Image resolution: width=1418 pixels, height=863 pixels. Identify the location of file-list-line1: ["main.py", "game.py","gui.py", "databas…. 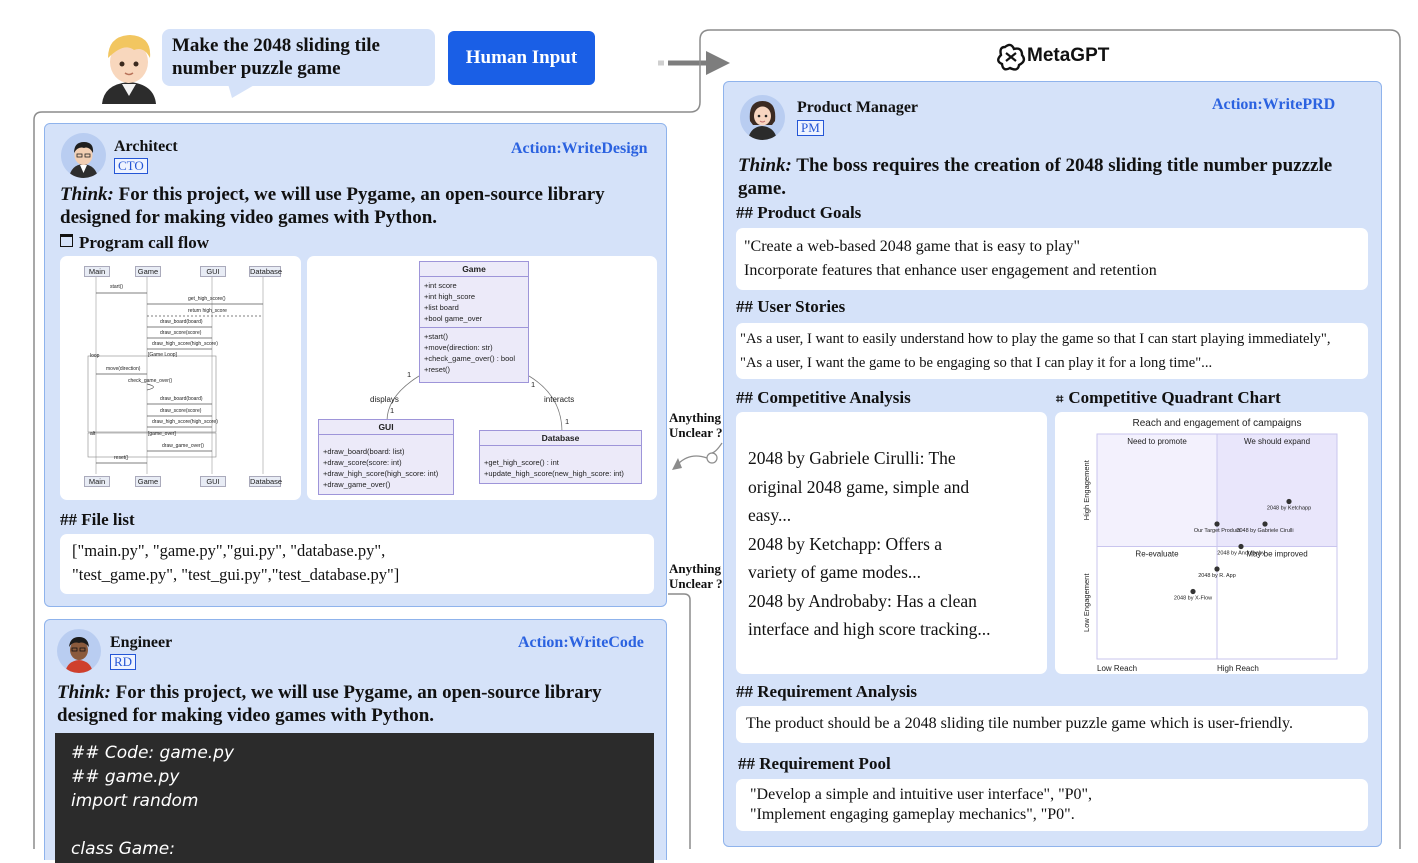
(229, 550).